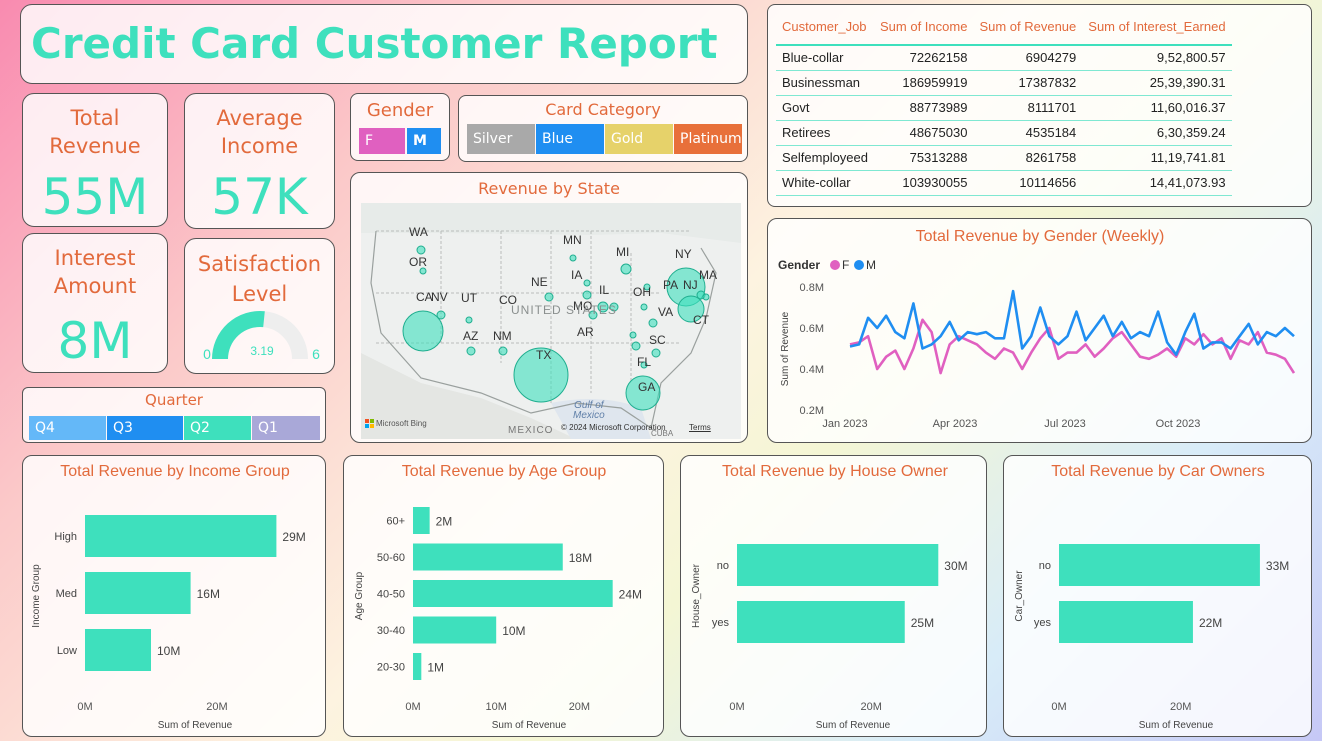 This screenshot has height=741, width=1322. I want to click on category-label: no, so click(723, 566).